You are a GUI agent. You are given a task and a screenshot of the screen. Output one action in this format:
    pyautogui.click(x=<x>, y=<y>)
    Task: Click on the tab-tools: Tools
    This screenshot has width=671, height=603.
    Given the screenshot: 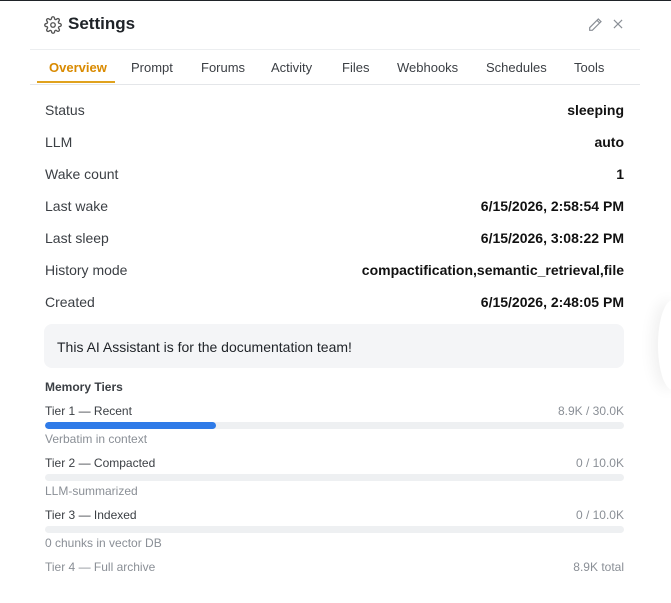 What is the action you would take?
    pyautogui.click(x=589, y=67)
    